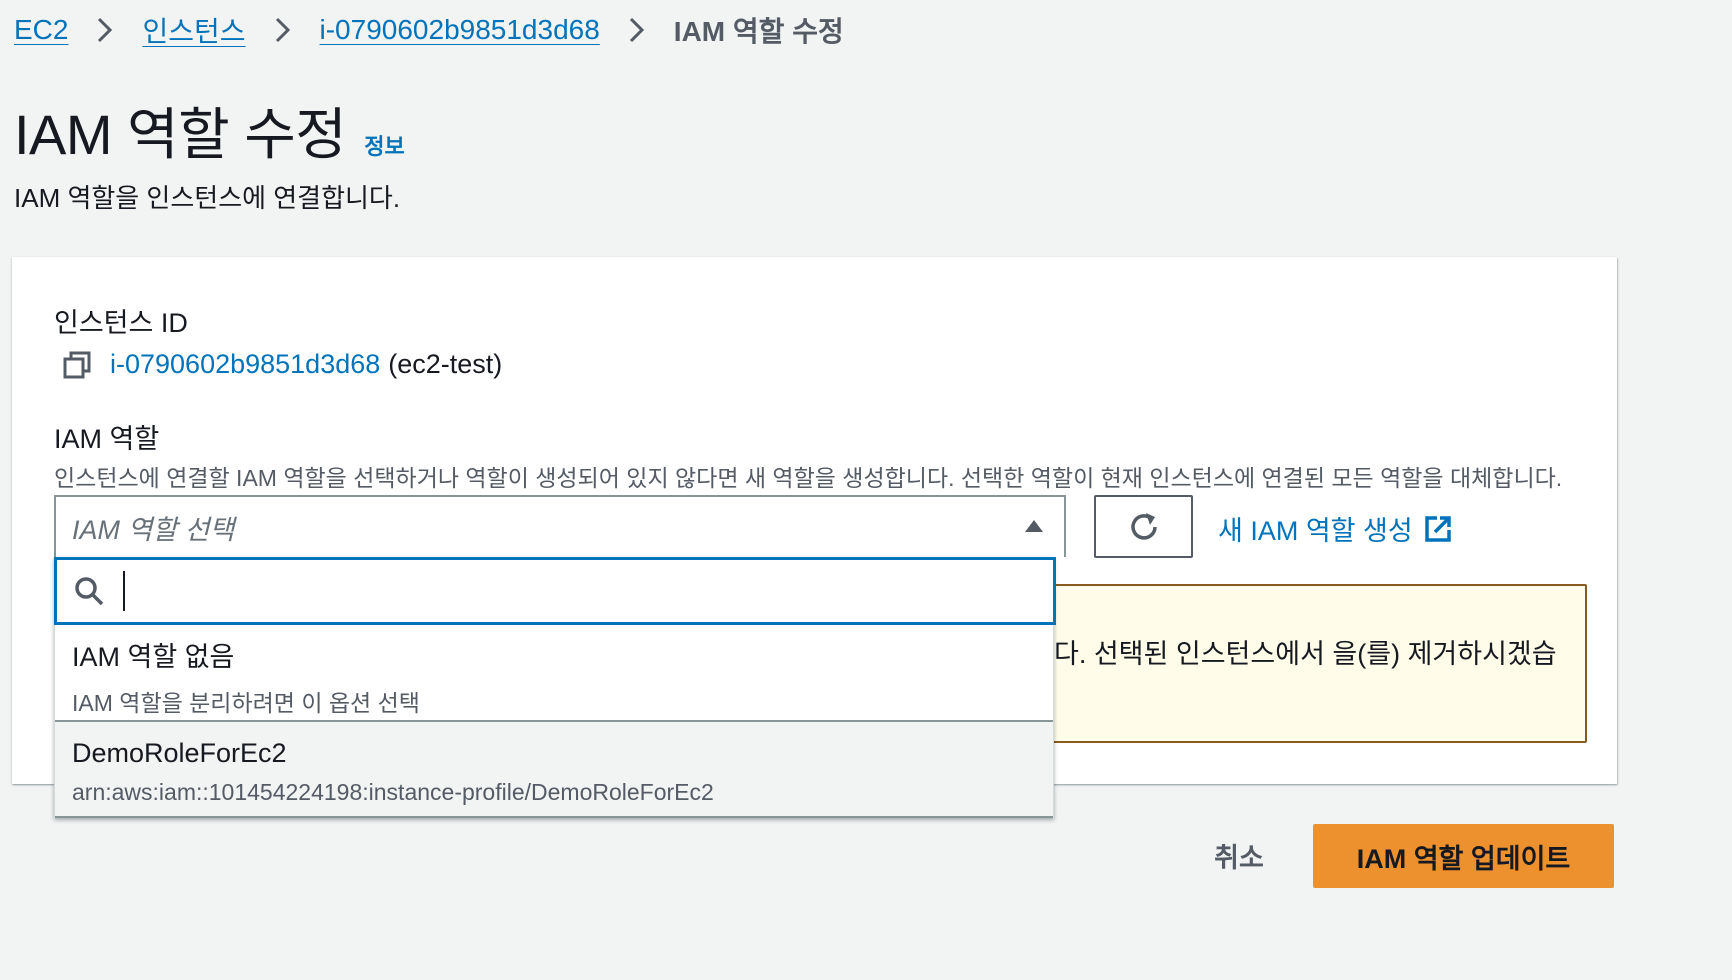 Image resolution: width=1732 pixels, height=980 pixels. What do you see at coordinates (179, 753) in the screenshot?
I see `option-title: DemoRoleForEc2` at bounding box center [179, 753].